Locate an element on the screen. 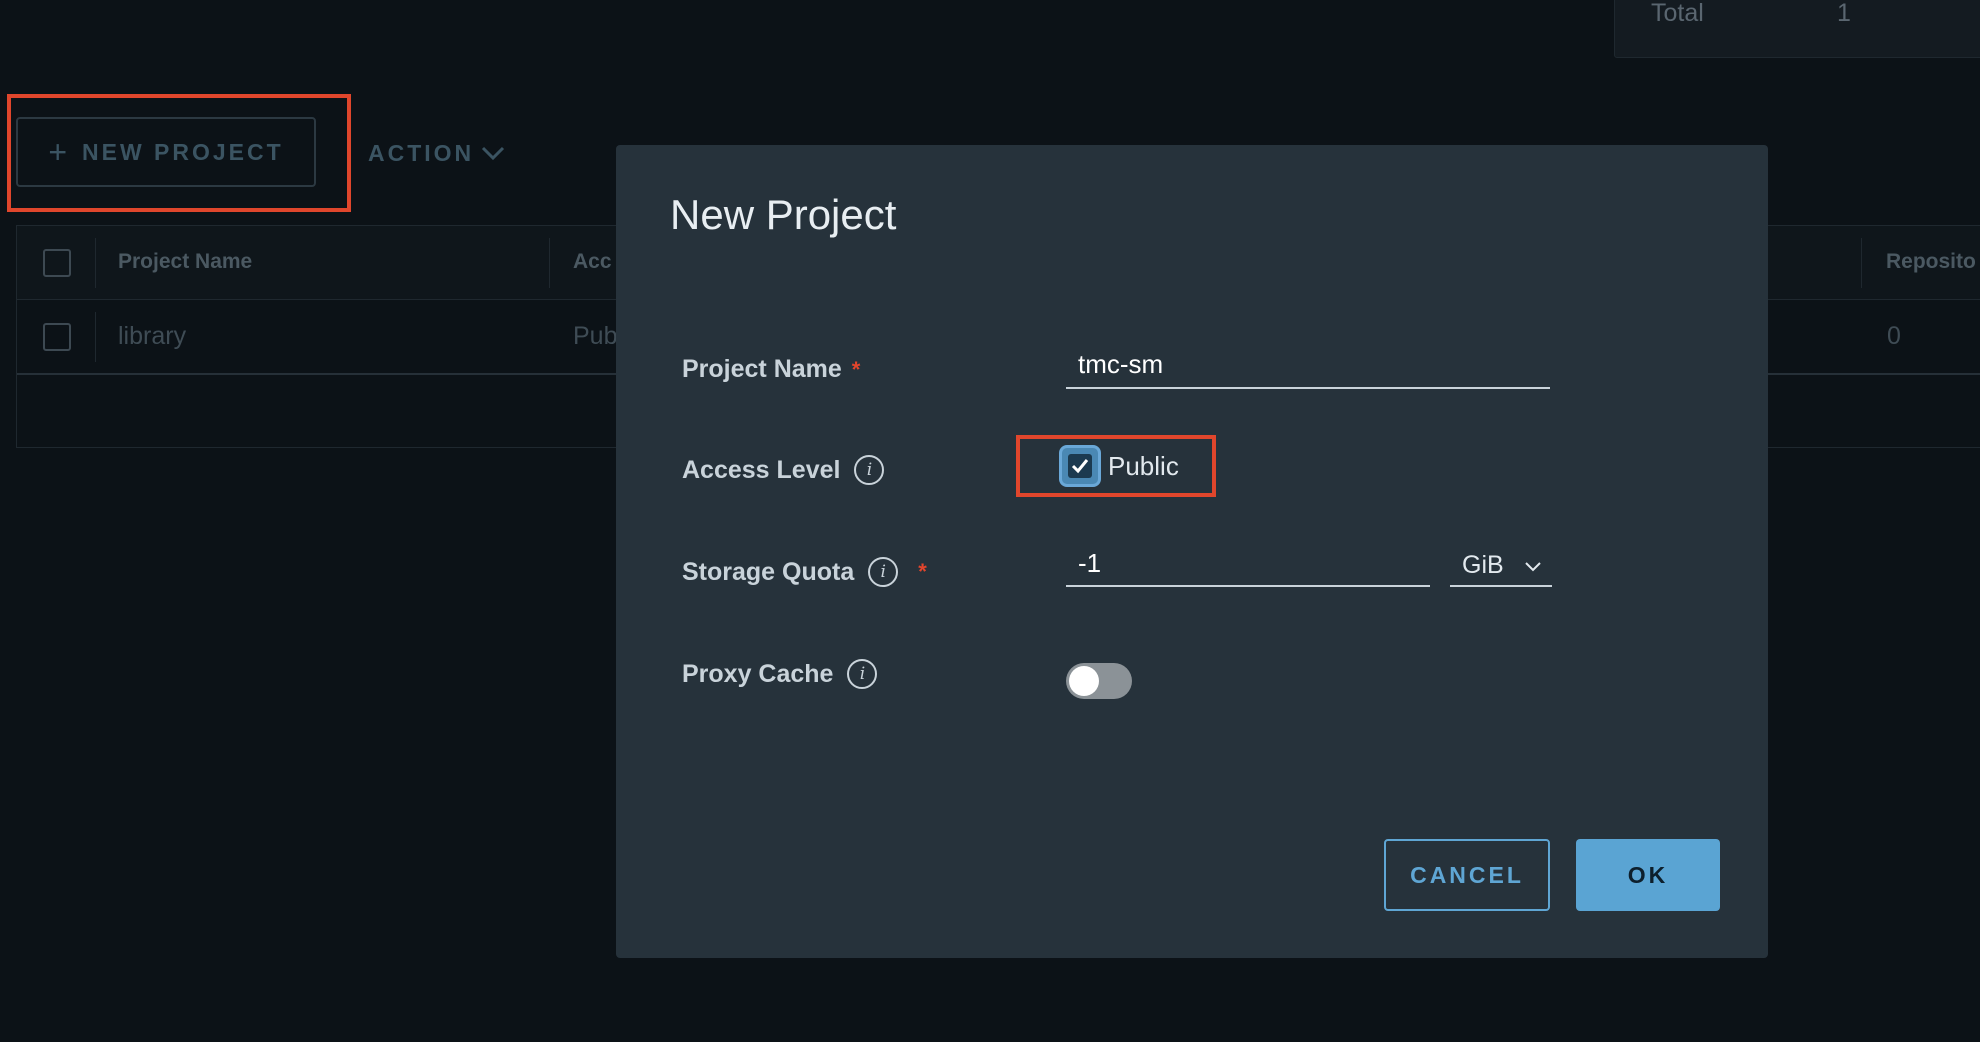 The image size is (1980, 1042). project-name-label-text: Project Name is located at coordinates (762, 369).